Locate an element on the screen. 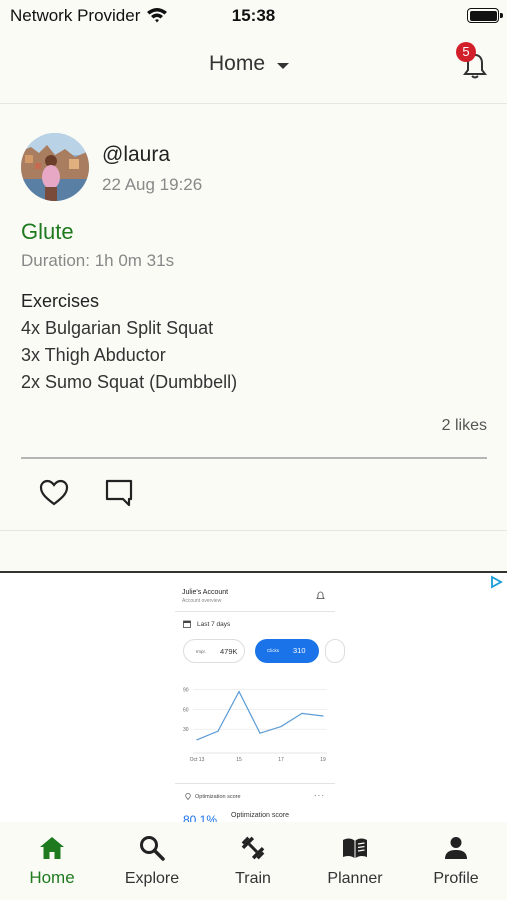 The image size is (507, 900). ad-date-range: Last 7 days is located at coordinates (214, 624).